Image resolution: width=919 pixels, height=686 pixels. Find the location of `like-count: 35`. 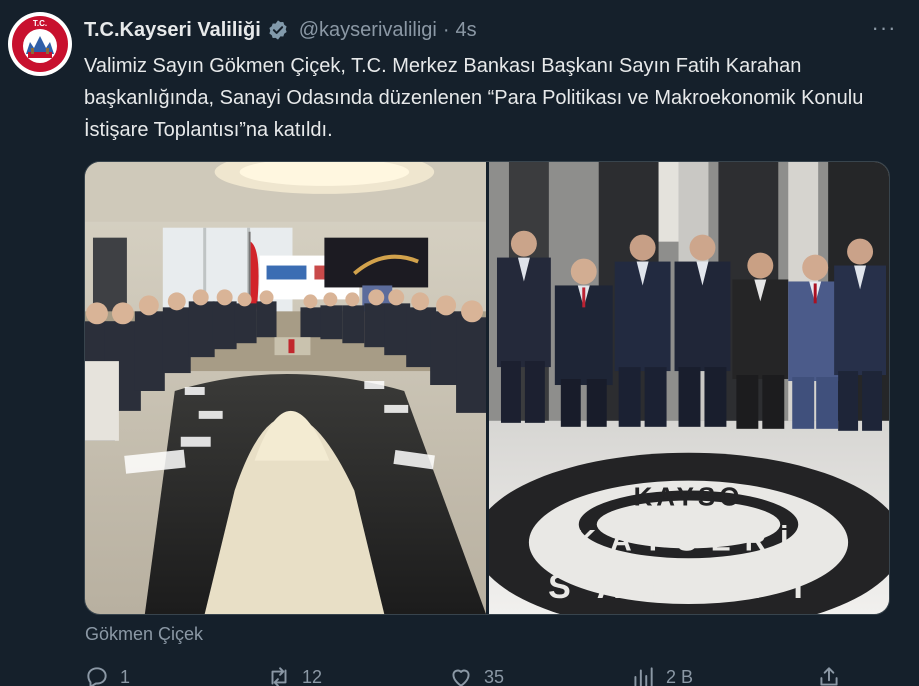

like-count: 35 is located at coordinates (494, 676).